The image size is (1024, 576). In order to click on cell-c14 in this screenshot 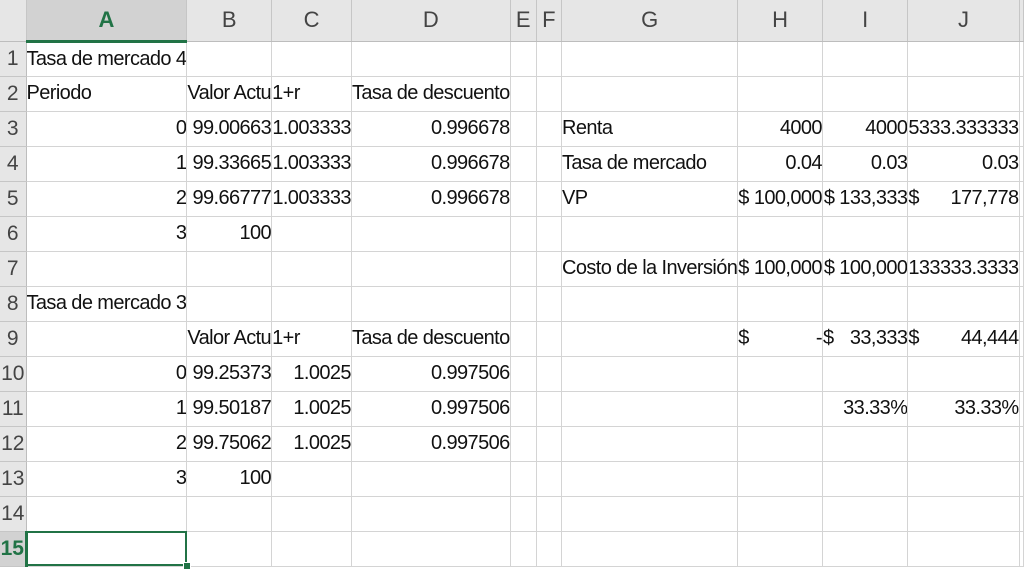, I will do `click(311, 514)`.